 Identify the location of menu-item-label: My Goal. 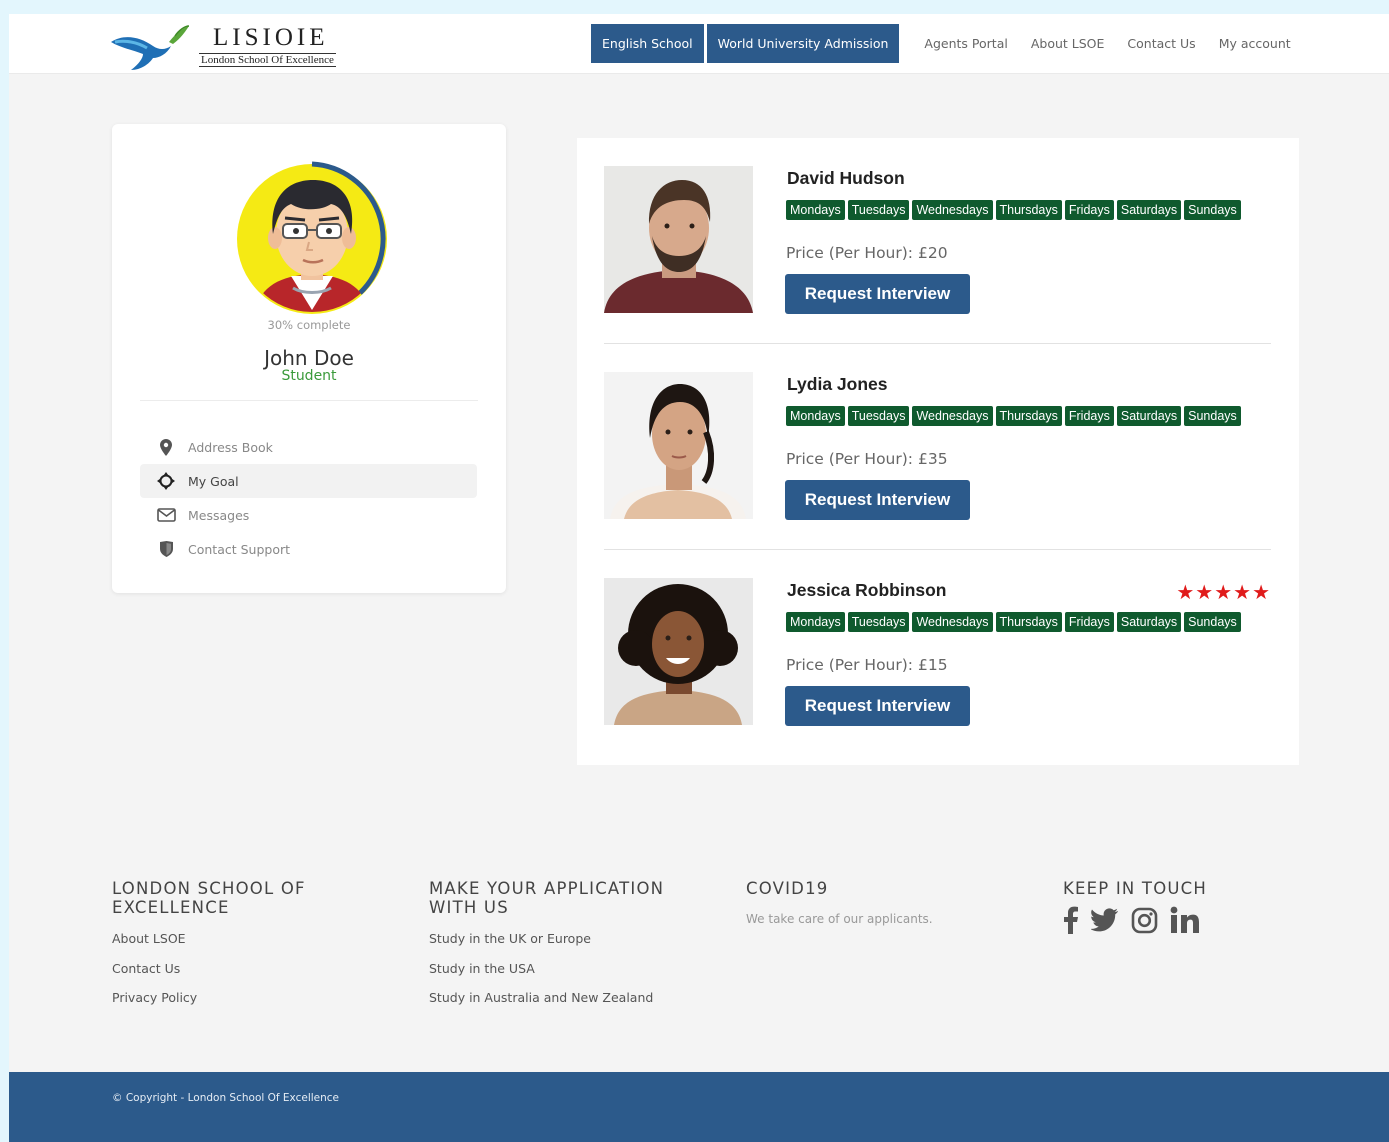
(213, 481).